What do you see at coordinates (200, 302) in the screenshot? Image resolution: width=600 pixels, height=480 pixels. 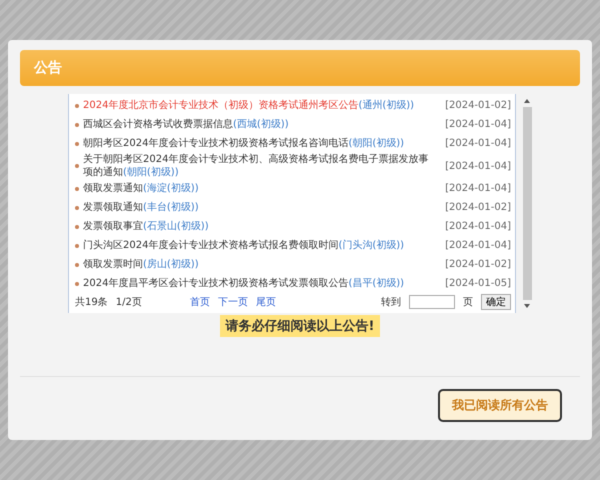 I see `page-link: 首页` at bounding box center [200, 302].